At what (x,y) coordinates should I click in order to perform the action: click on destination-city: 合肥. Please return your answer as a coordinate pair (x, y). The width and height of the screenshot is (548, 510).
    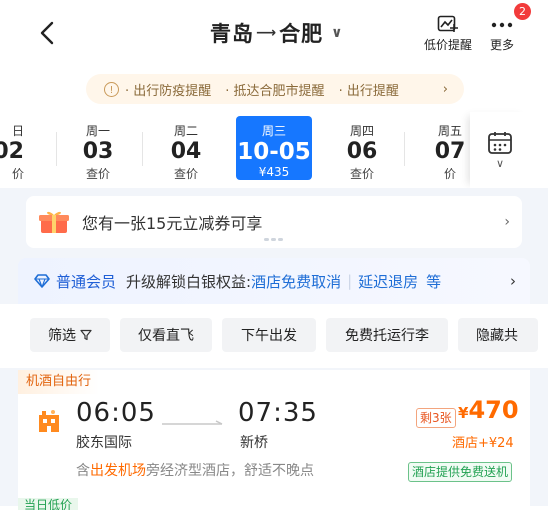
    Looking at the image, I should click on (301, 34).